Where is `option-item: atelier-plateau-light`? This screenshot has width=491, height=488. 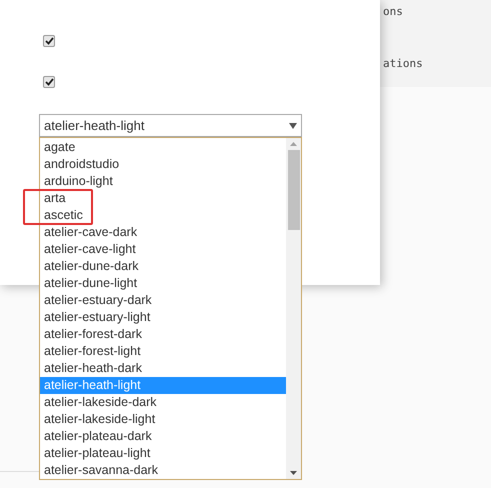
option-item: atelier-plateau-light is located at coordinates (163, 453).